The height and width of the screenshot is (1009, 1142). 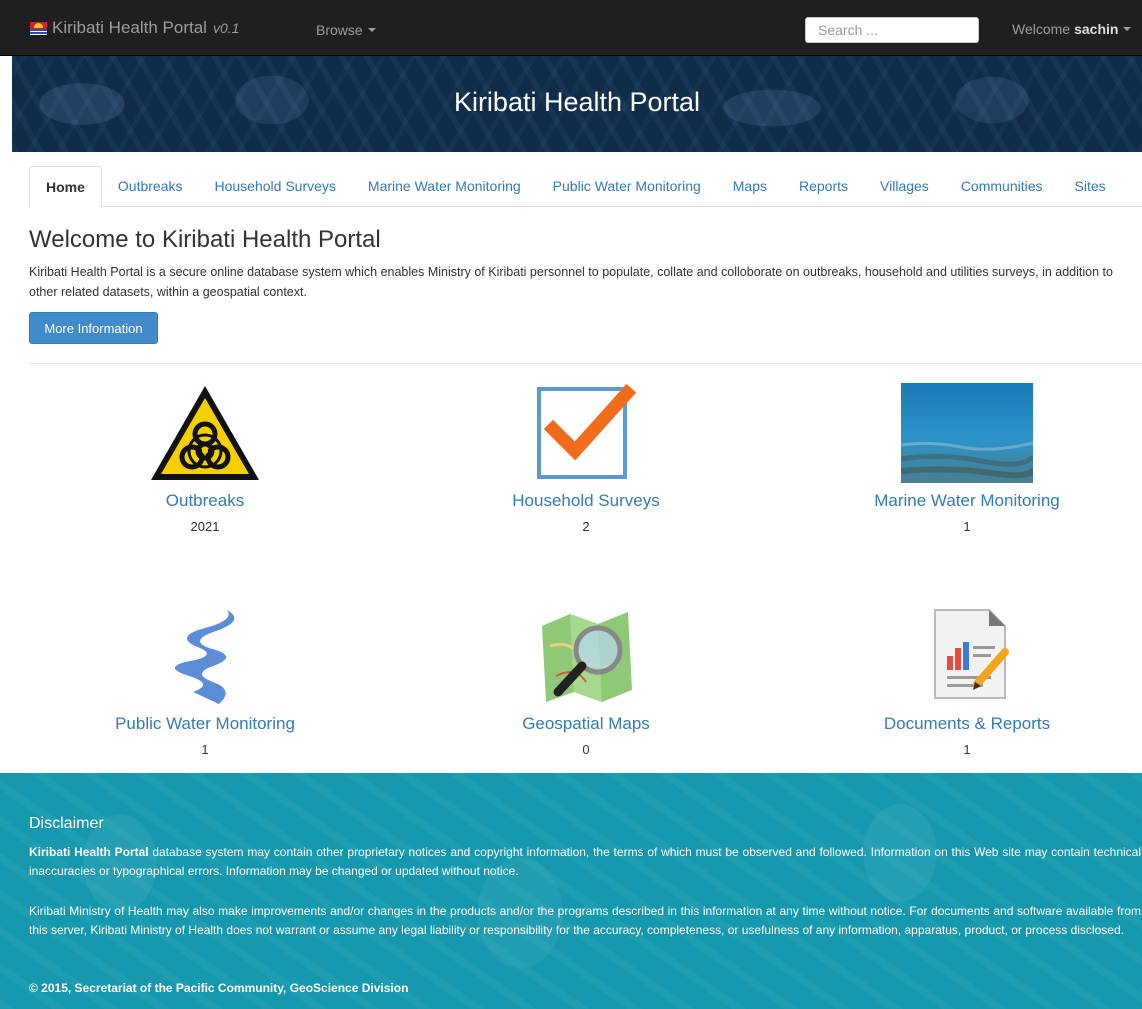 What do you see at coordinates (339, 30) in the screenshot?
I see `browse-label: Browse` at bounding box center [339, 30].